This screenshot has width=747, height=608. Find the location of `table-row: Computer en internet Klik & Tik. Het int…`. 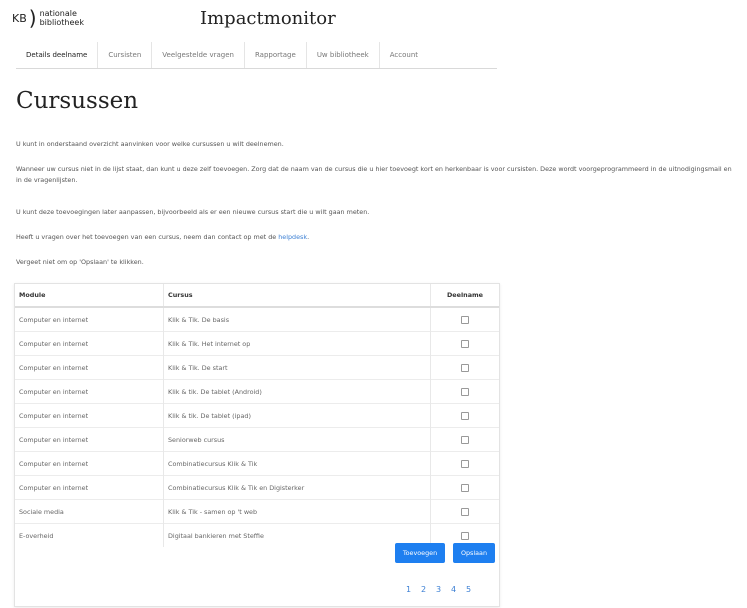

table-row: Computer en internet Klik & Tik. Het int… is located at coordinates (257, 343).